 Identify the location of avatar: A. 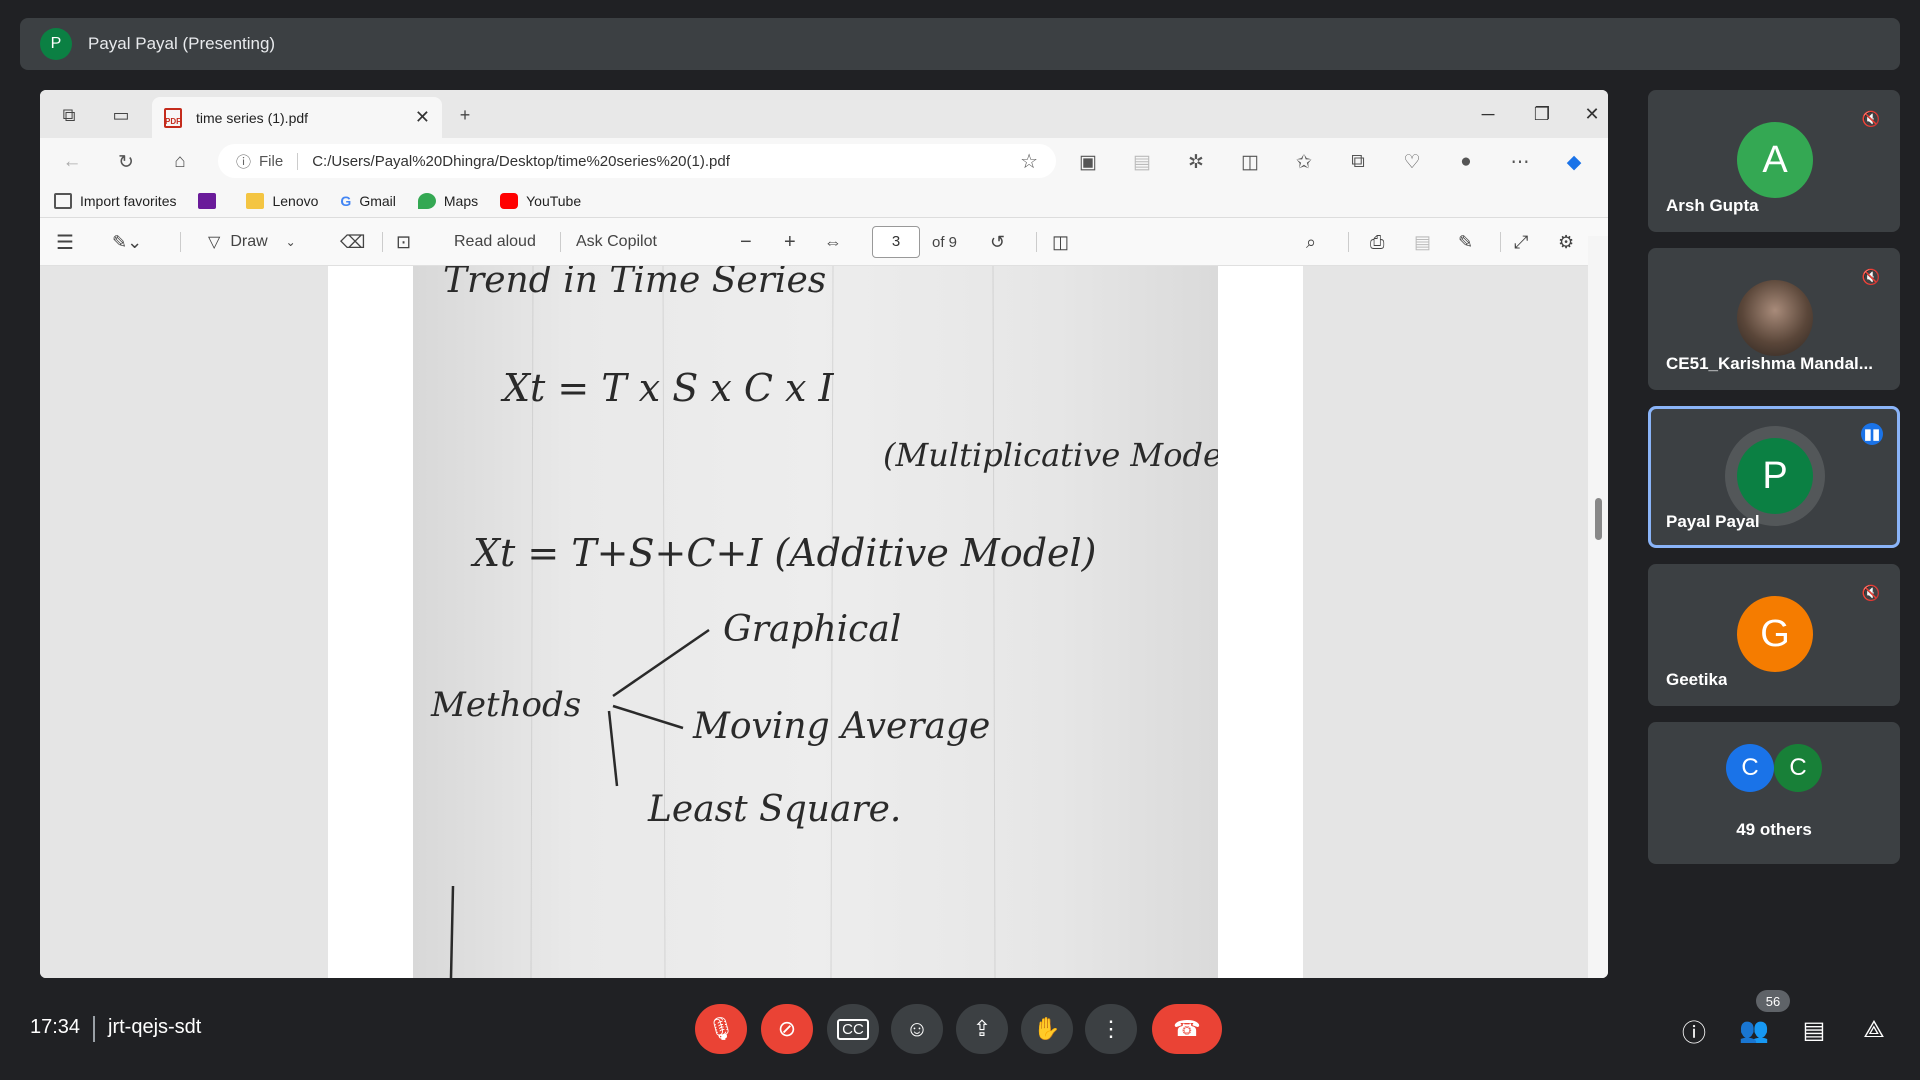
(1775, 160).